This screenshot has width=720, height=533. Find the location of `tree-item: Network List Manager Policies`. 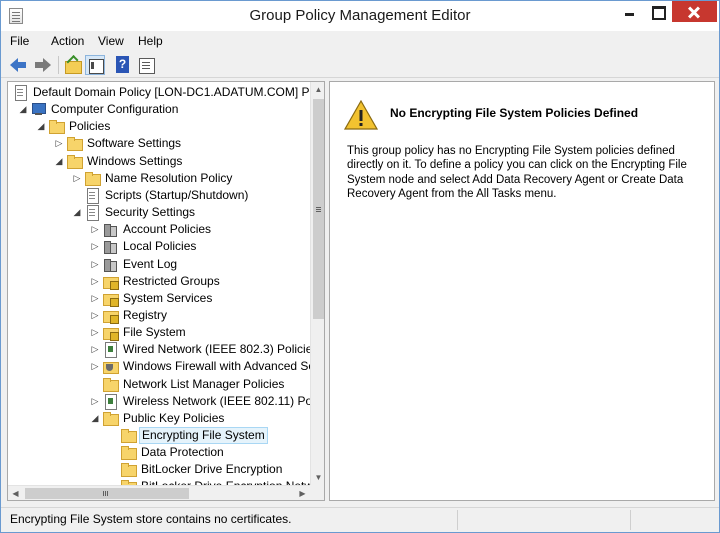

tree-item: Network List Manager Policies is located at coordinates (158, 384).